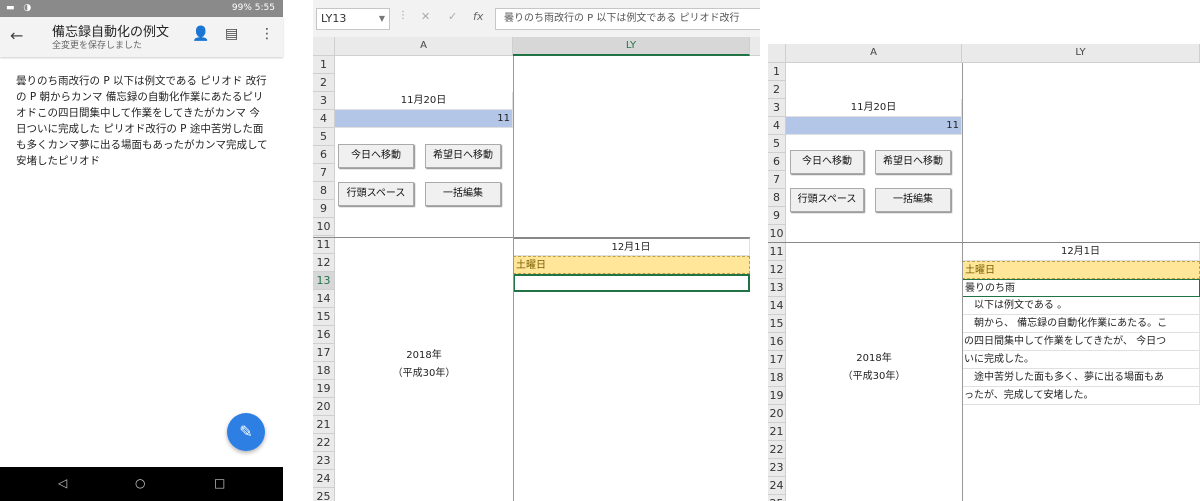  I want to click on add-collaborator-icon: 👤, so click(200, 34).